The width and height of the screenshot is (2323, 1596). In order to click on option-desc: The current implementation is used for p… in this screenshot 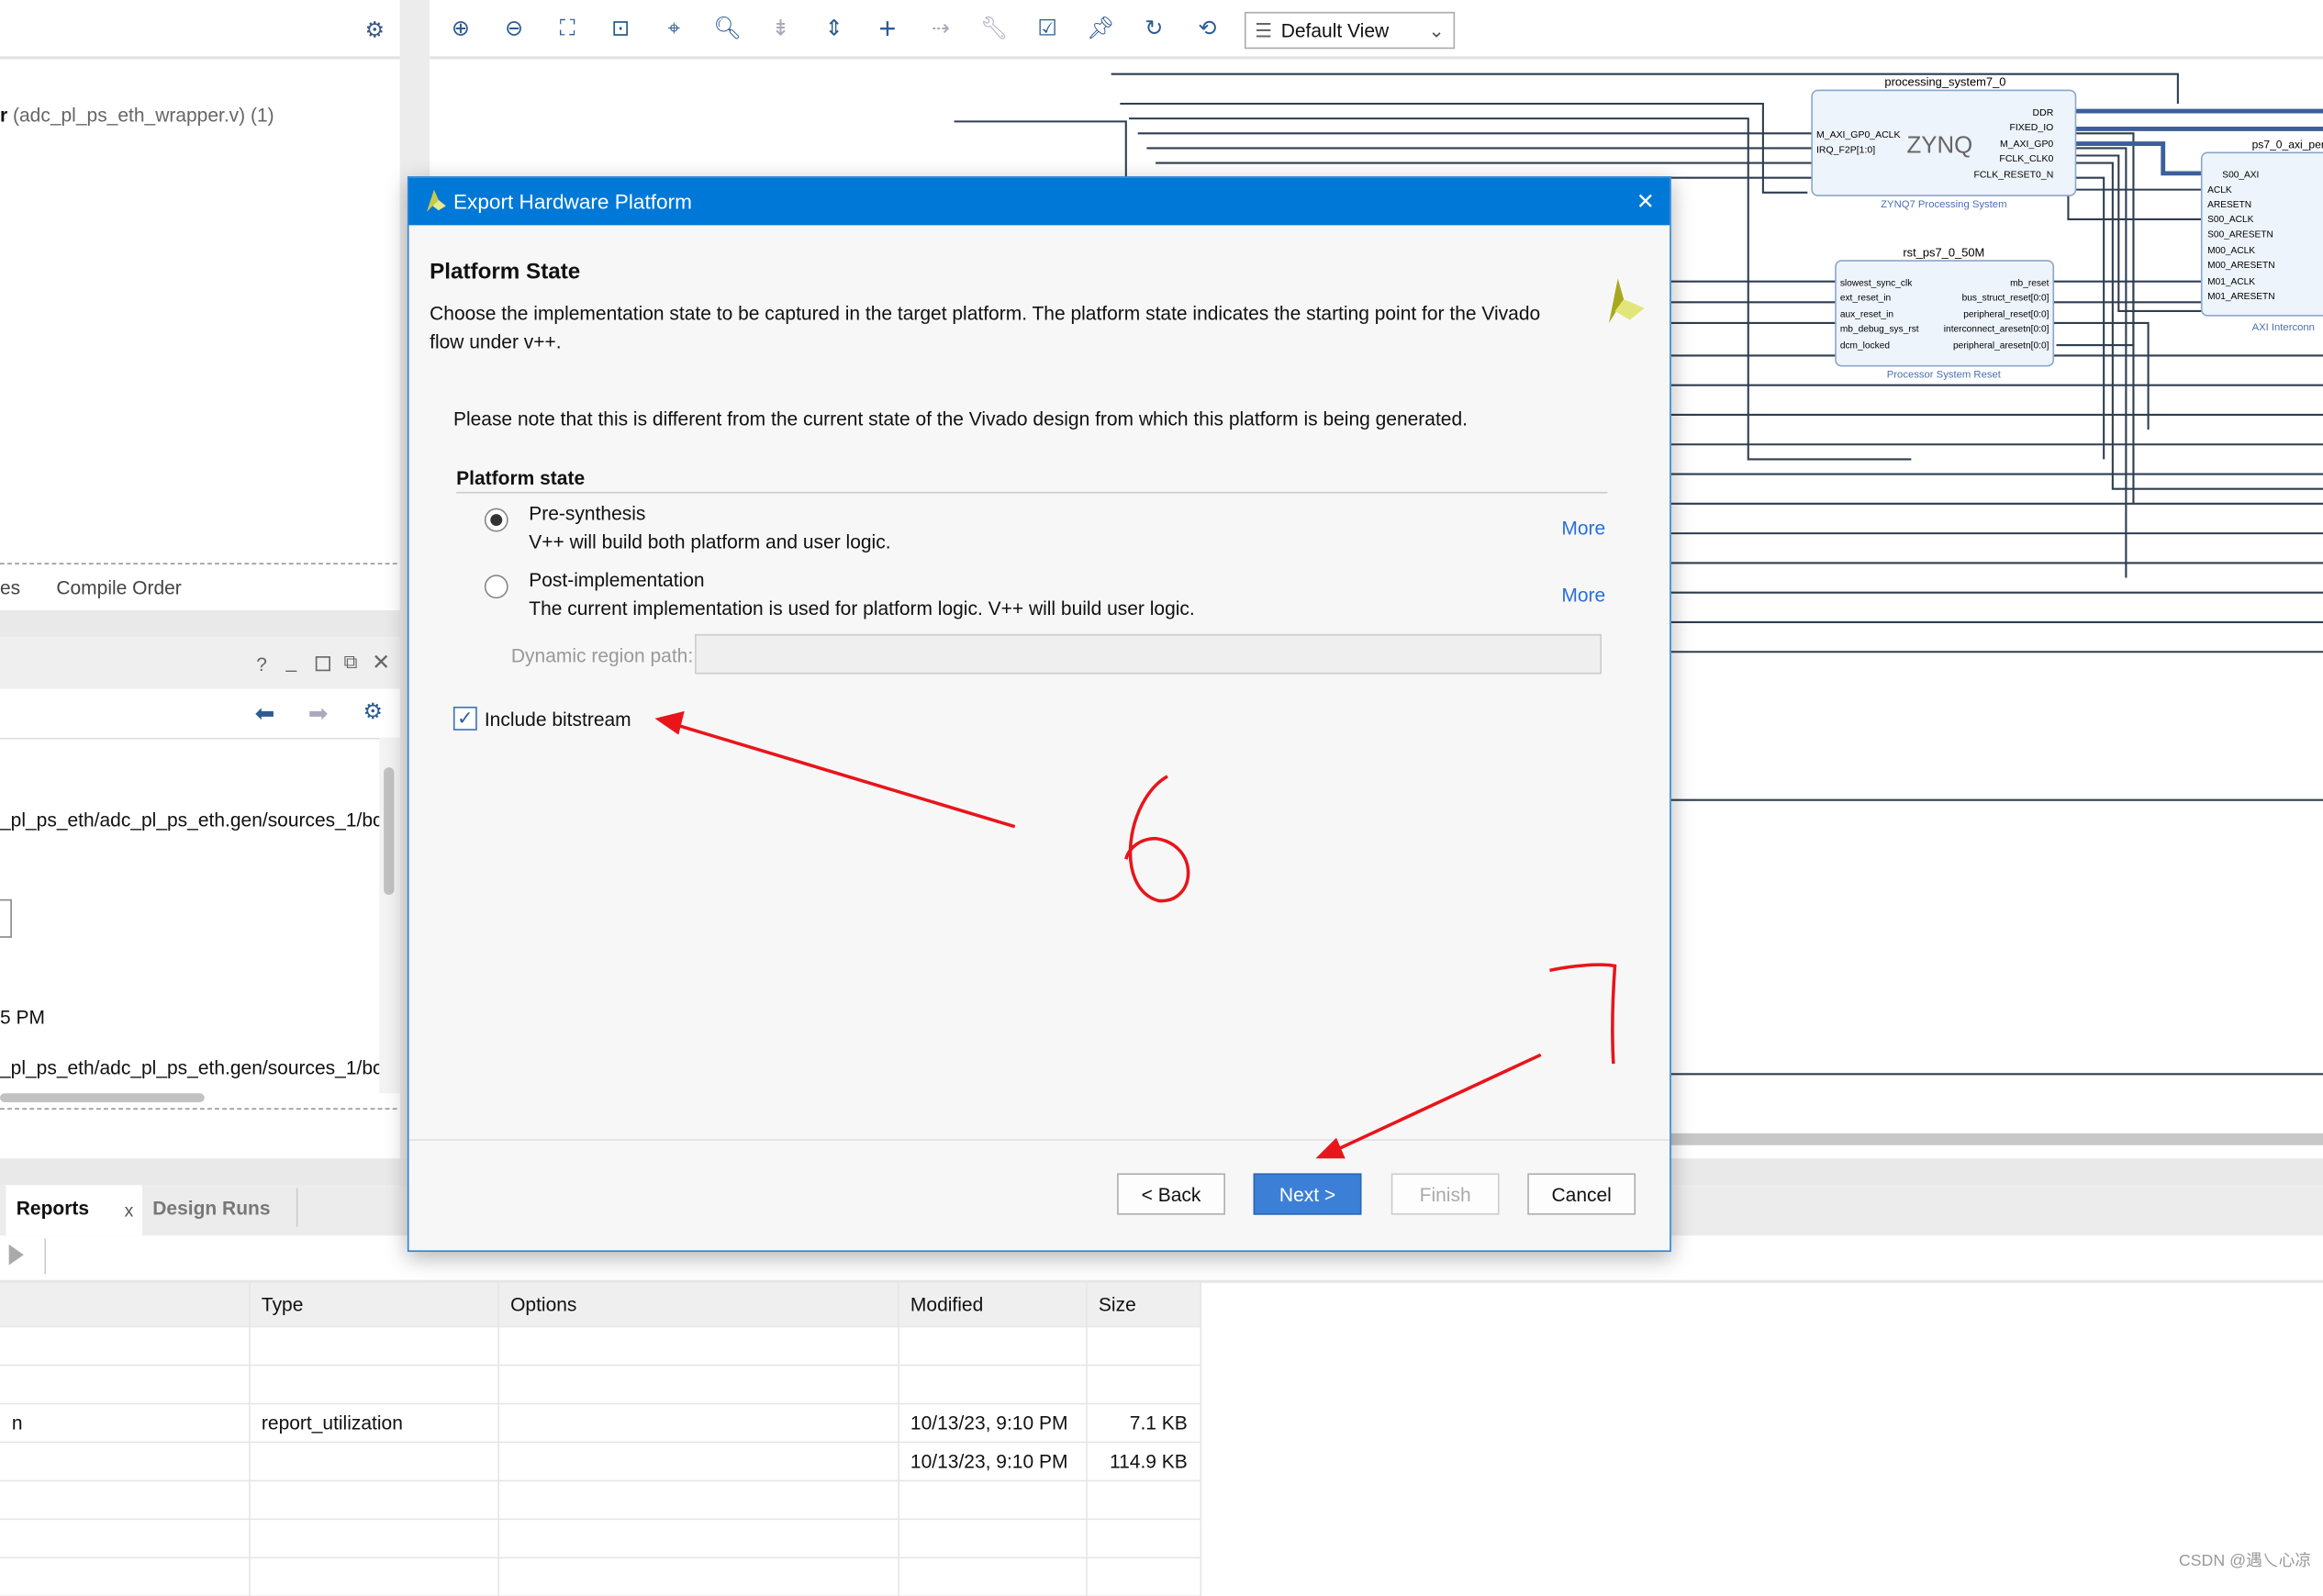, I will do `click(862, 608)`.